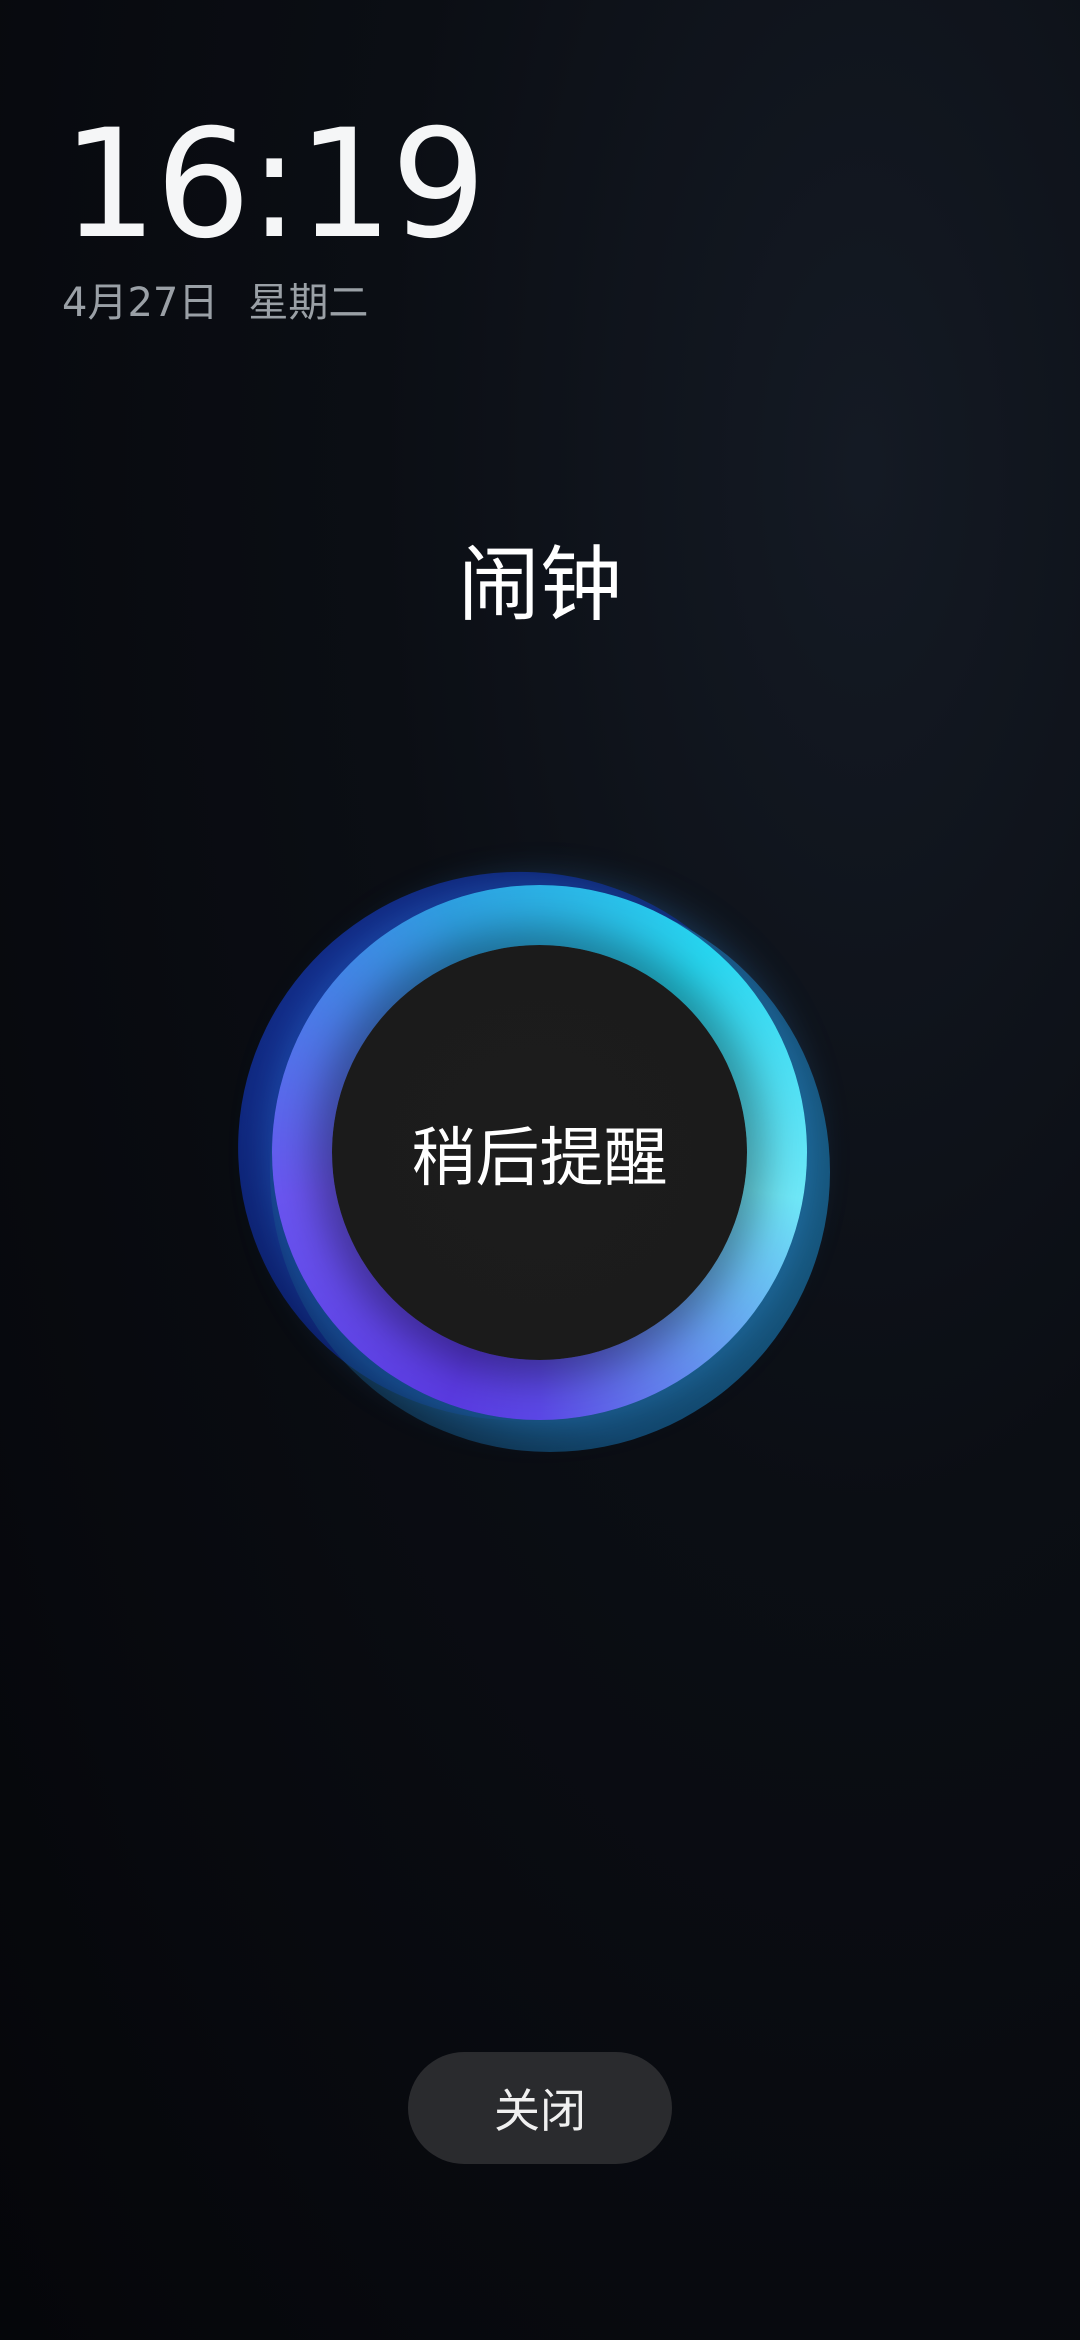 The height and width of the screenshot is (2340, 1080). Describe the element at coordinates (539, 585) in the screenshot. I see `alarm-title: 闹钟` at that location.